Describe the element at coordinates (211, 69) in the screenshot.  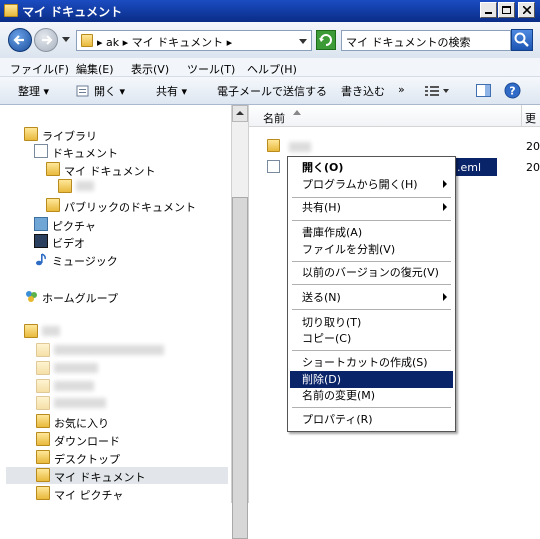
I see `menu-tools: ツール(T)` at that location.